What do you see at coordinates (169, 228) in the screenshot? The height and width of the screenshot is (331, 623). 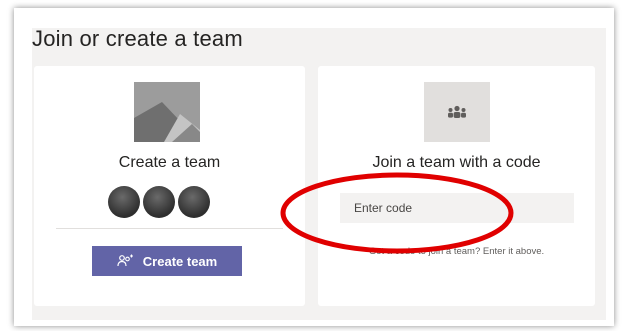 I see `divider` at bounding box center [169, 228].